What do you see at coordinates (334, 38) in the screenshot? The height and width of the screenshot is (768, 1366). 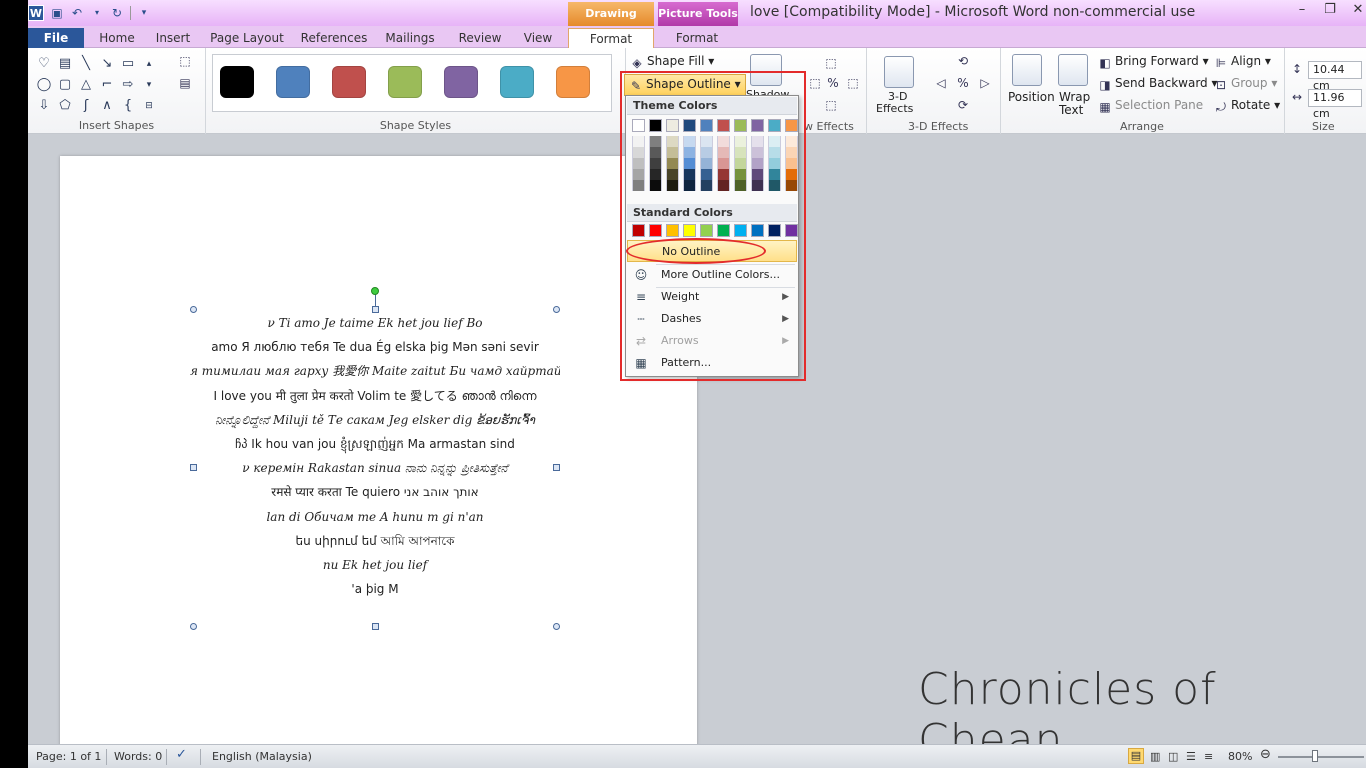 I see `tab-references: References` at bounding box center [334, 38].